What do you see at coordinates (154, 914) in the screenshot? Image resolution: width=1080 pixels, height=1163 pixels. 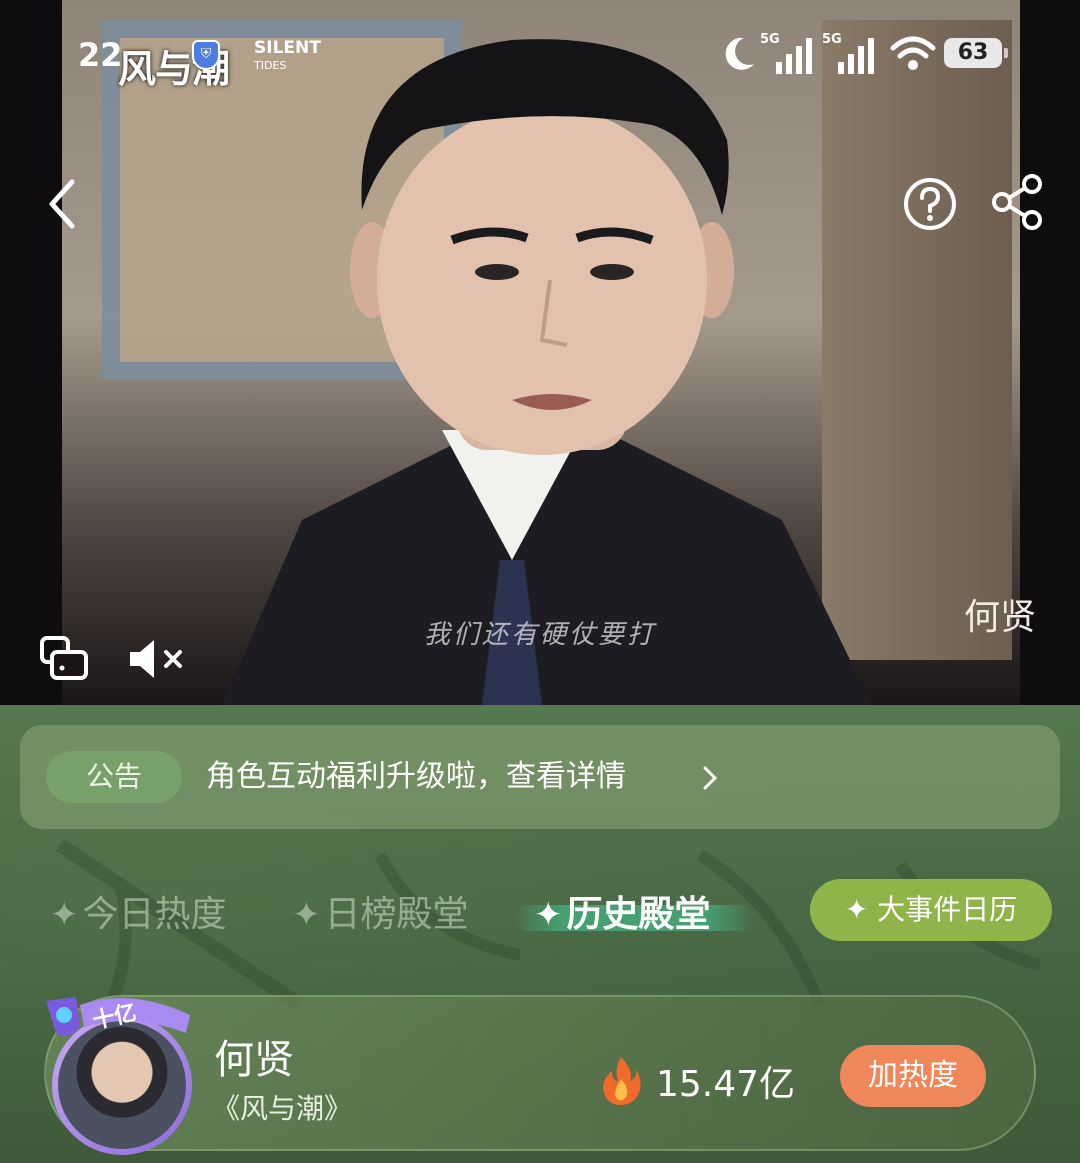 I see `tab-label: 今日热度` at bounding box center [154, 914].